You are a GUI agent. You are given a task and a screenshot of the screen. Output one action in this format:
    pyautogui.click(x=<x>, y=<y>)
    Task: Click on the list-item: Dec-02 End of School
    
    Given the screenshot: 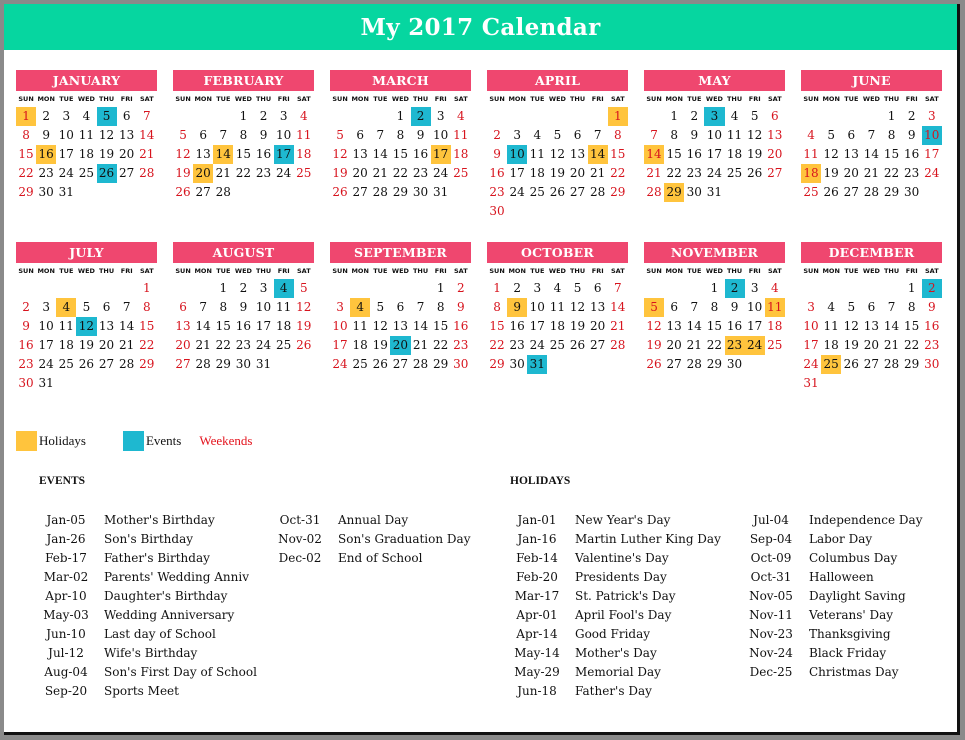 What is the action you would take?
    pyautogui.click(x=370, y=557)
    